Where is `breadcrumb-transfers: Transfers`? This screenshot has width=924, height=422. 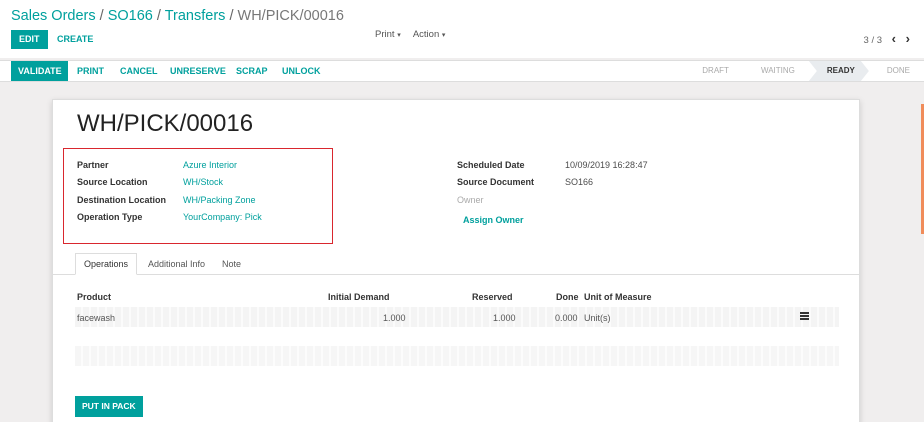 breadcrumb-transfers: Transfers is located at coordinates (195, 16).